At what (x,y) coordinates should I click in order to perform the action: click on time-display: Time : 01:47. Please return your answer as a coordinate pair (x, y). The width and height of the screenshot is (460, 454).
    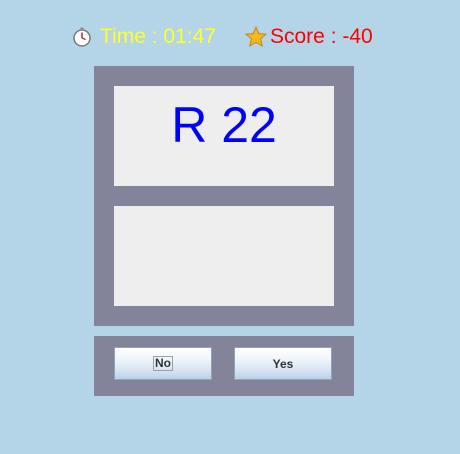
    Looking at the image, I should click on (158, 36).